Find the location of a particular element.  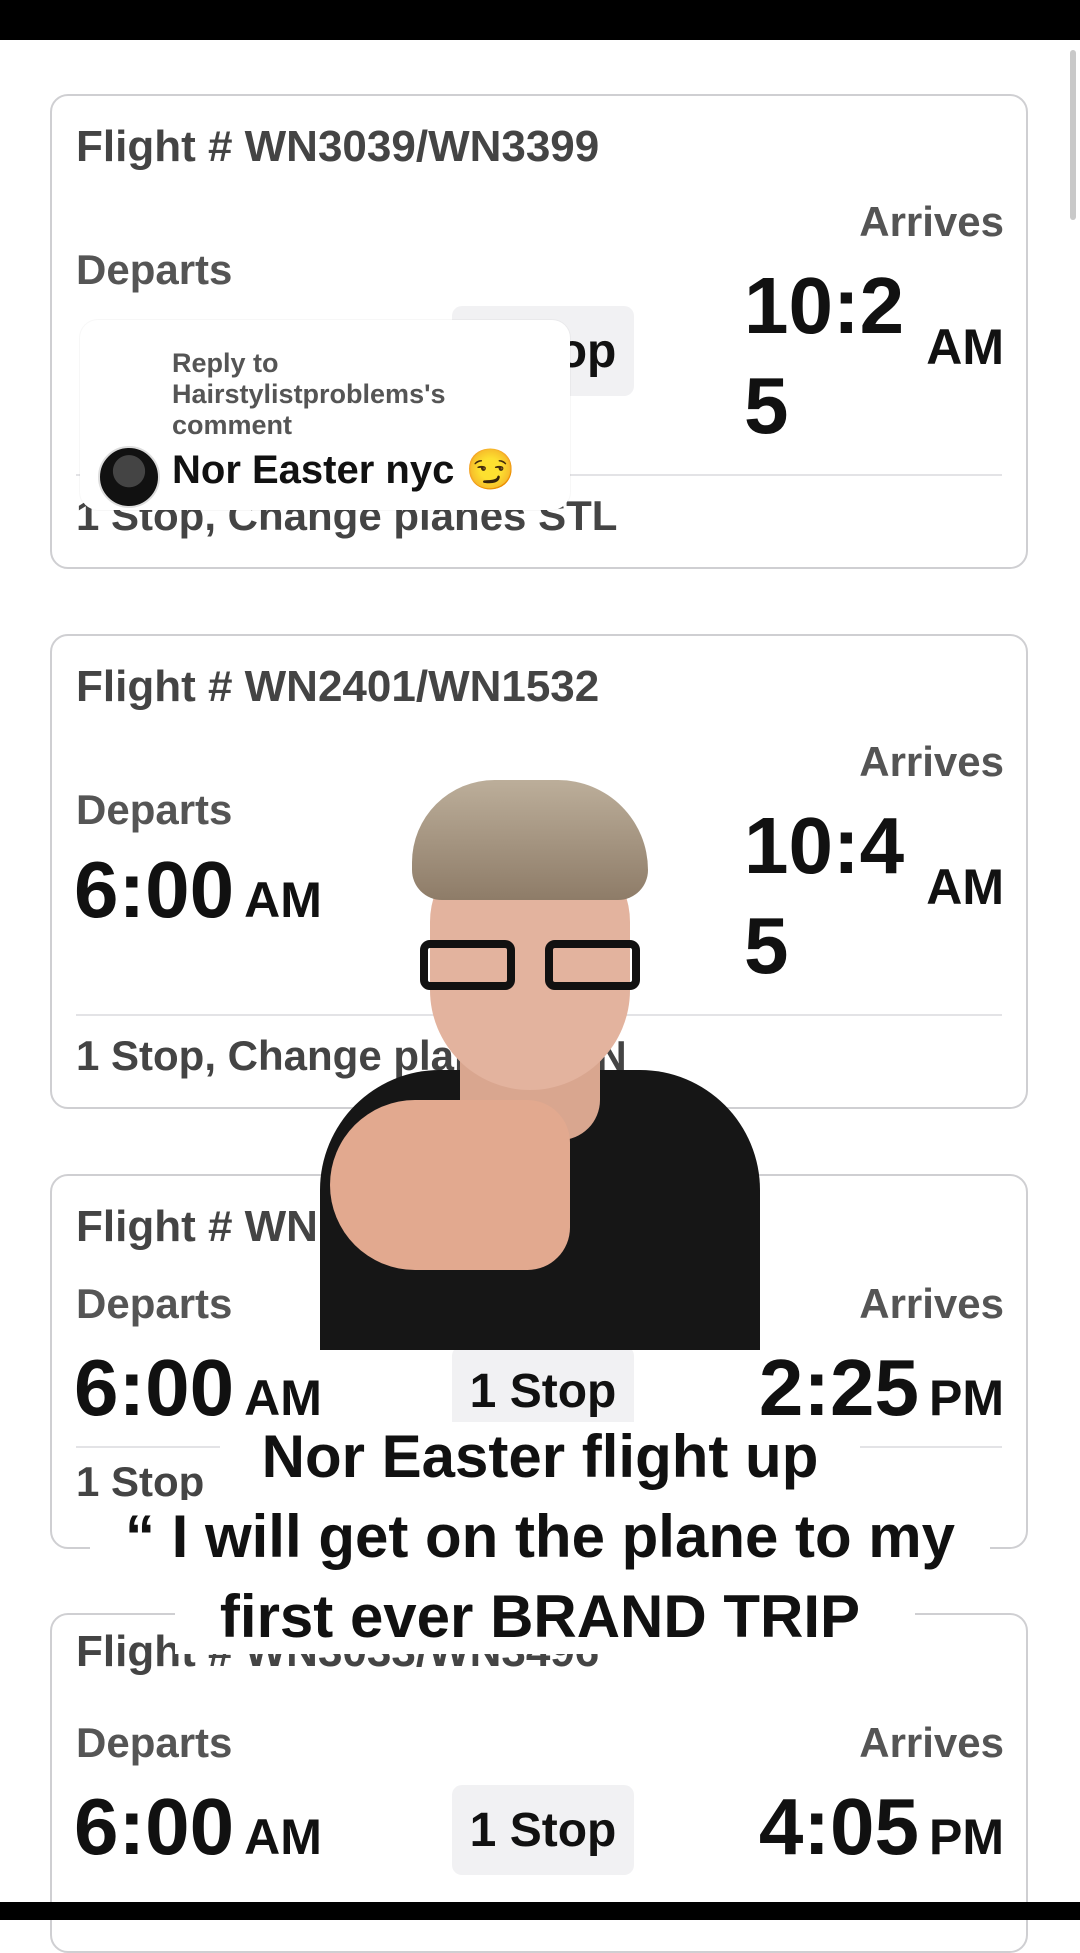

flight-number: Flight # WN3039/WN3399 is located at coordinates (338, 146).